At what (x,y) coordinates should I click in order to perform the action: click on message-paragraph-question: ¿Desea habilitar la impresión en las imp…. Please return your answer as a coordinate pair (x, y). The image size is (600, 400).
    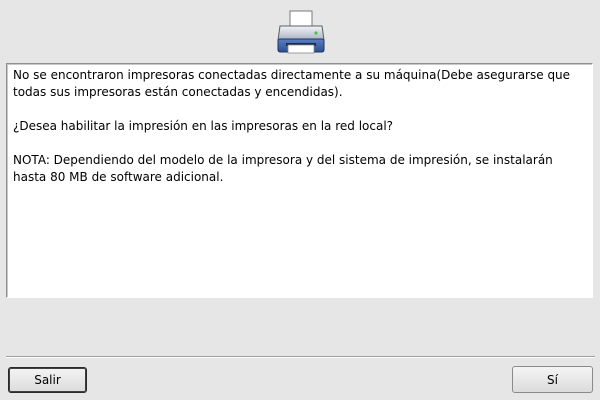
    Looking at the image, I should click on (203, 126).